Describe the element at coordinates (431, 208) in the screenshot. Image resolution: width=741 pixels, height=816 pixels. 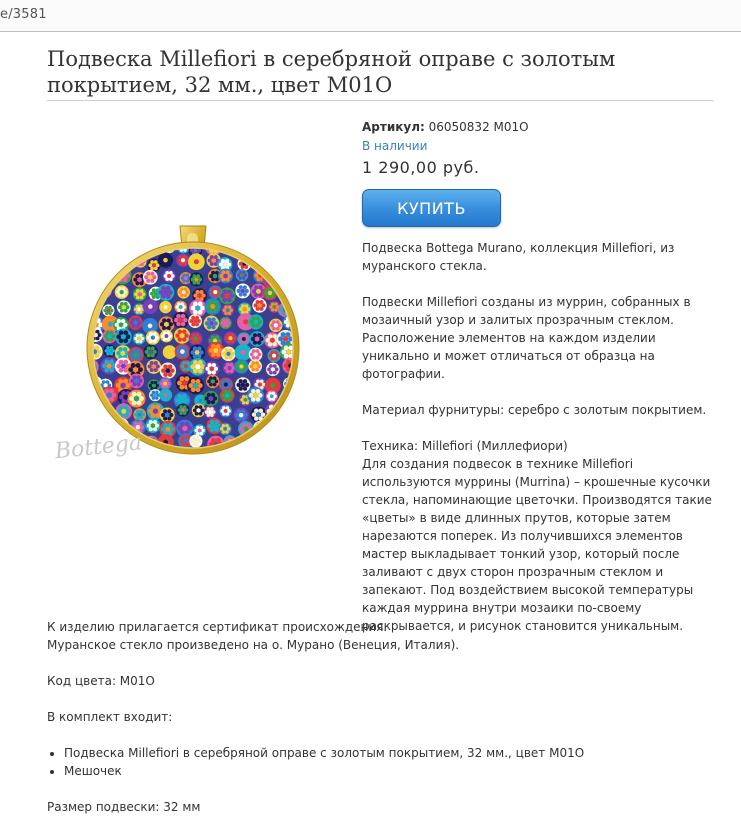
I see `buy-button: КУПИТЬ` at that location.